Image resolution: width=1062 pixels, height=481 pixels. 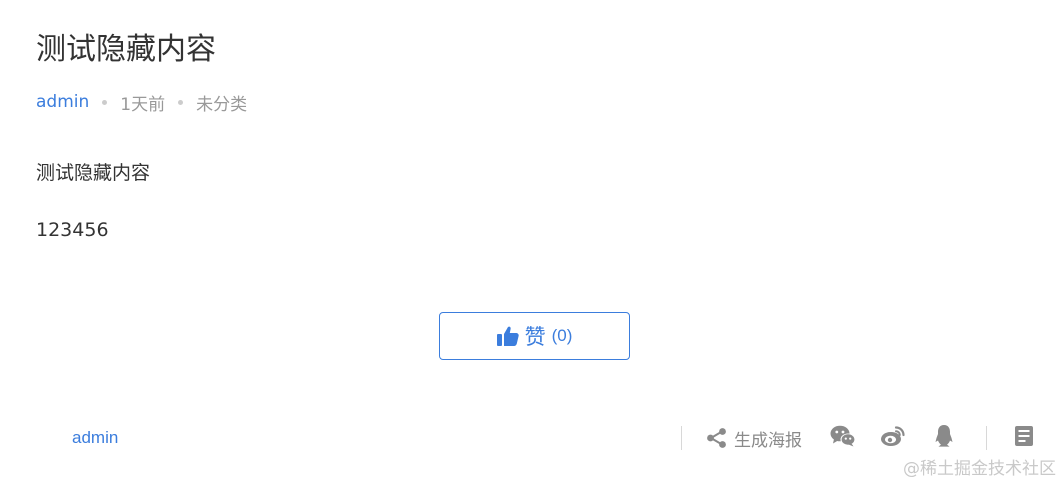 What do you see at coordinates (221, 102) in the screenshot?
I see `post-category: 未分类` at bounding box center [221, 102].